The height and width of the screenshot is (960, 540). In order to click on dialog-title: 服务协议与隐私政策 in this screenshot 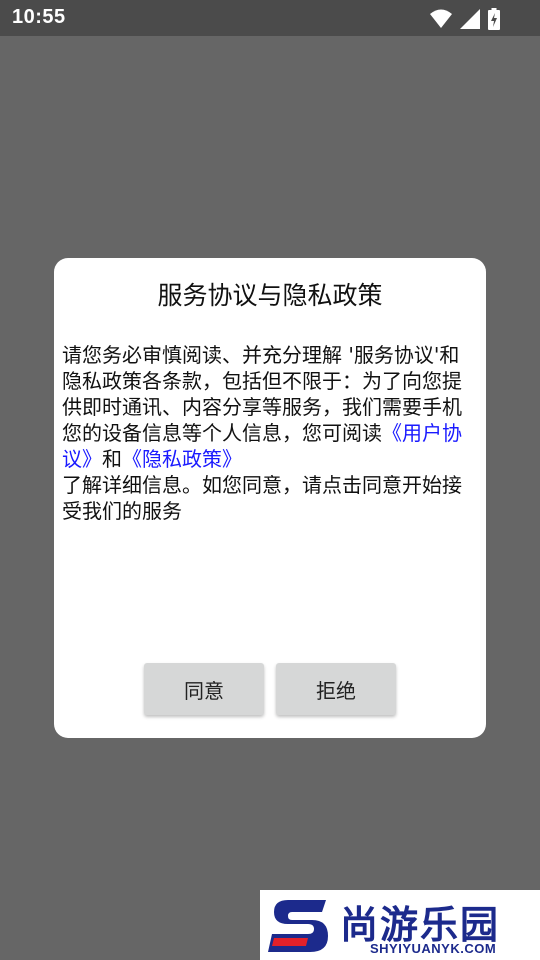, I will do `click(270, 295)`.